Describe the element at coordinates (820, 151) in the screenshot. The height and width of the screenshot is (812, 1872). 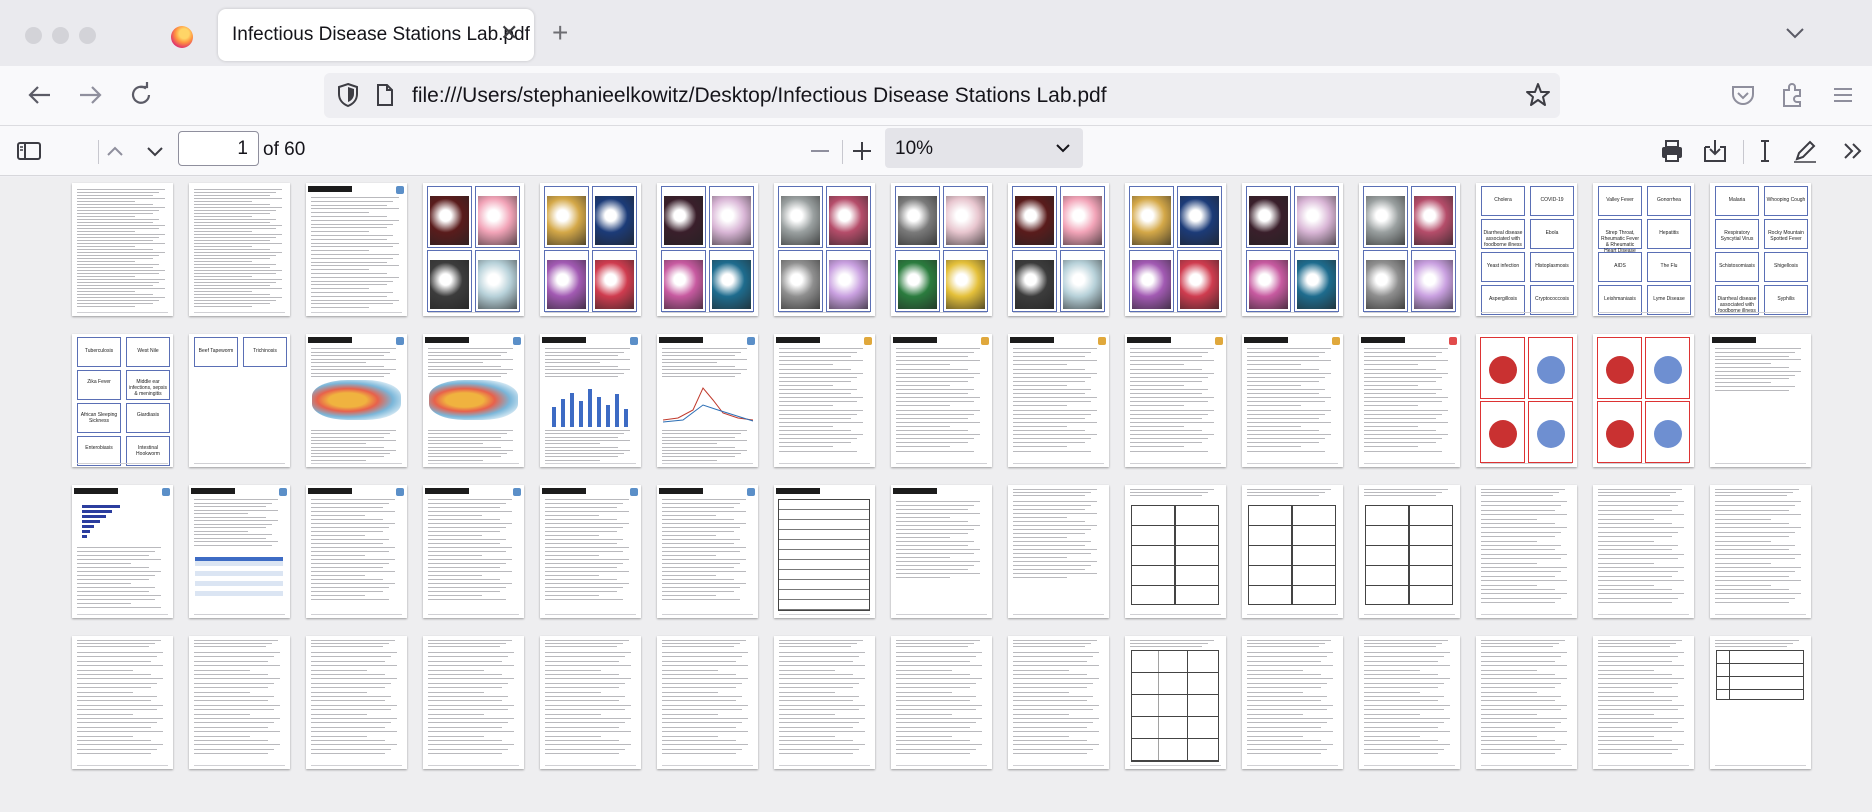
I see `zoom-out-icon` at that location.